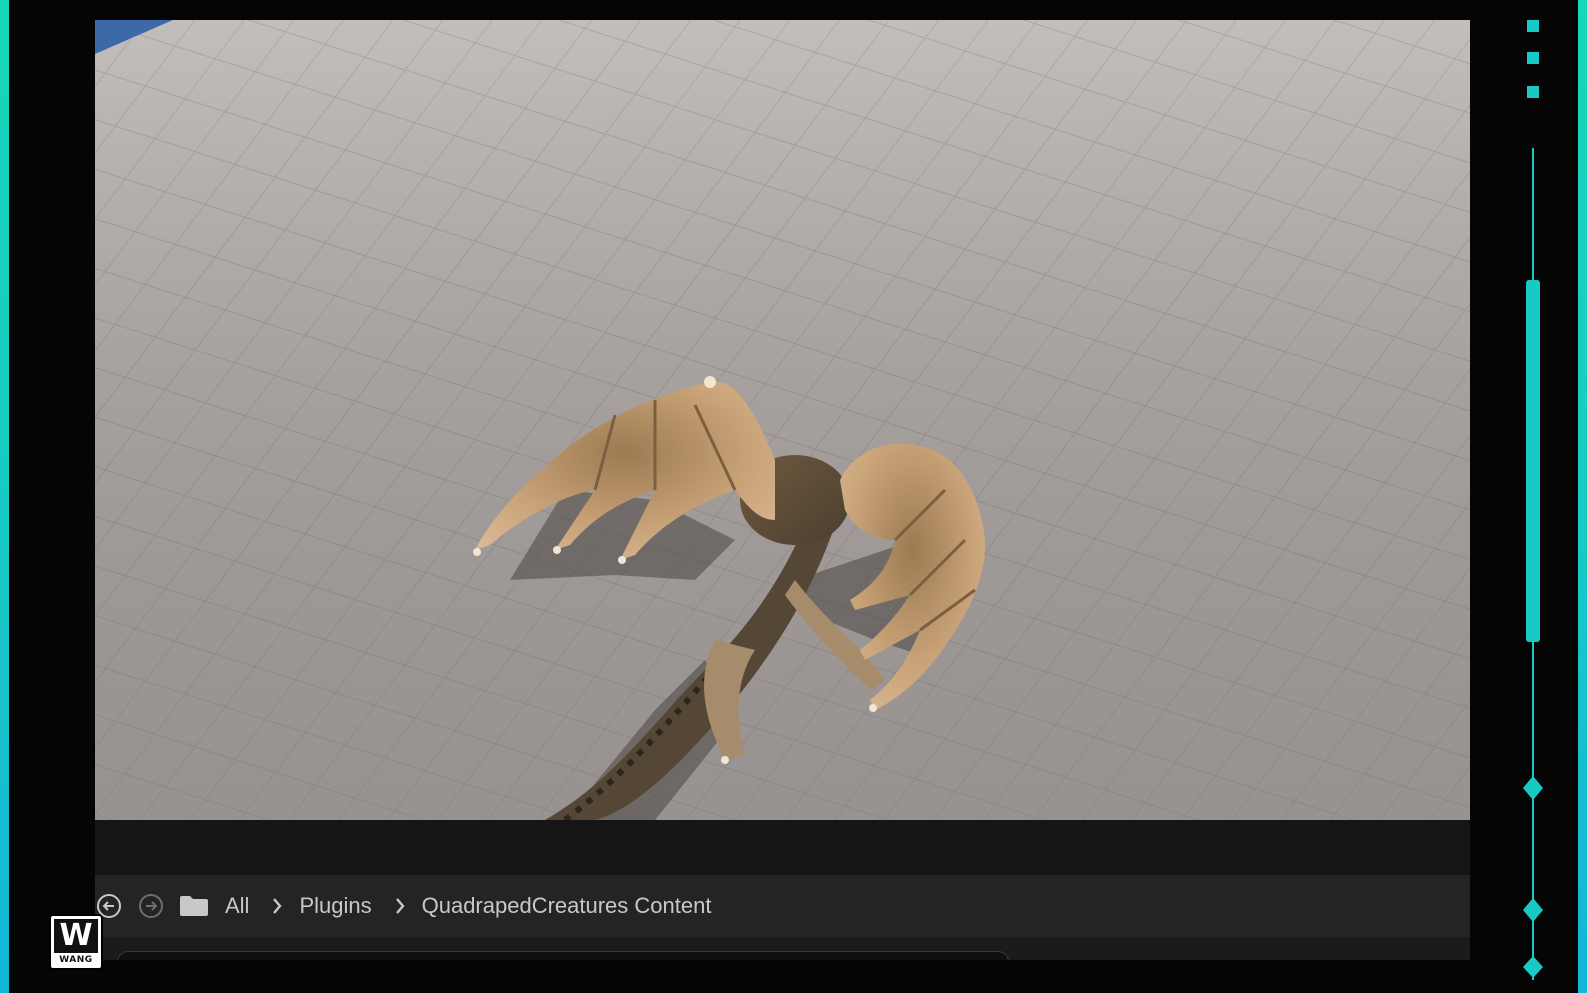 The height and width of the screenshot is (993, 1587). Describe the element at coordinates (563, 955) in the screenshot. I see `search-input` at that location.